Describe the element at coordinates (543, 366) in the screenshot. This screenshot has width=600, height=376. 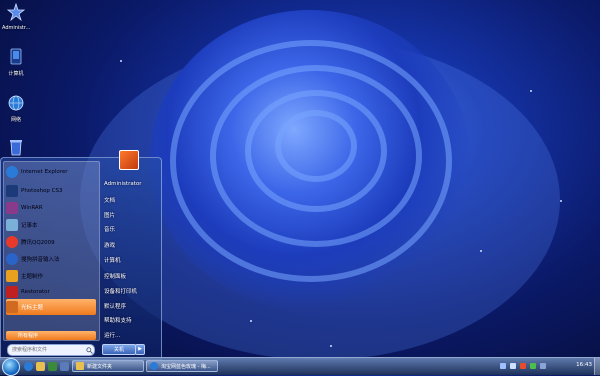
I see `tray-arrow-icon` at that location.